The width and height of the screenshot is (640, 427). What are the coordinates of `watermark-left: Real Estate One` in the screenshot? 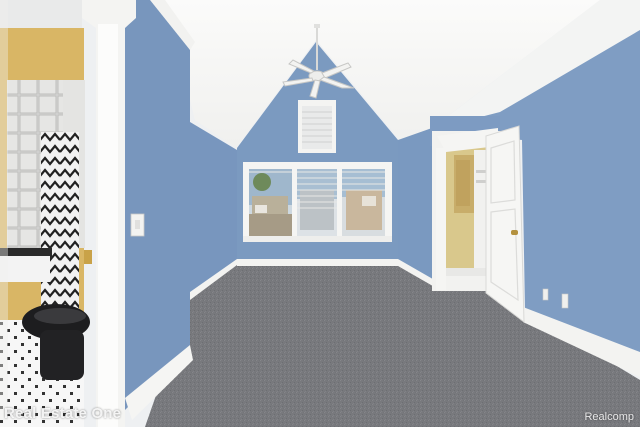 It's located at (63, 413).